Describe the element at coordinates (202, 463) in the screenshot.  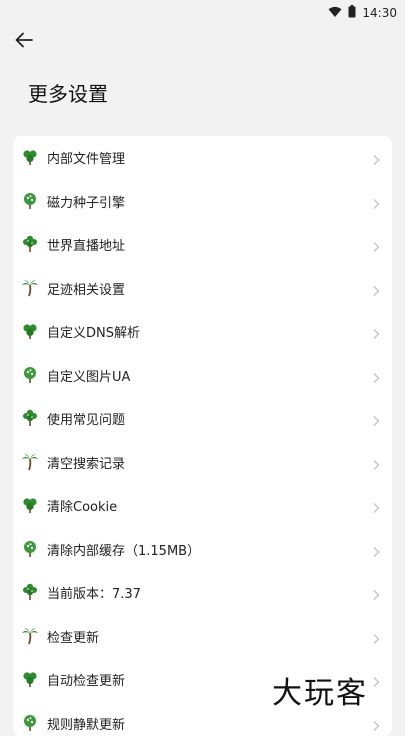
I see `settings-item: 清空搜索记录` at that location.